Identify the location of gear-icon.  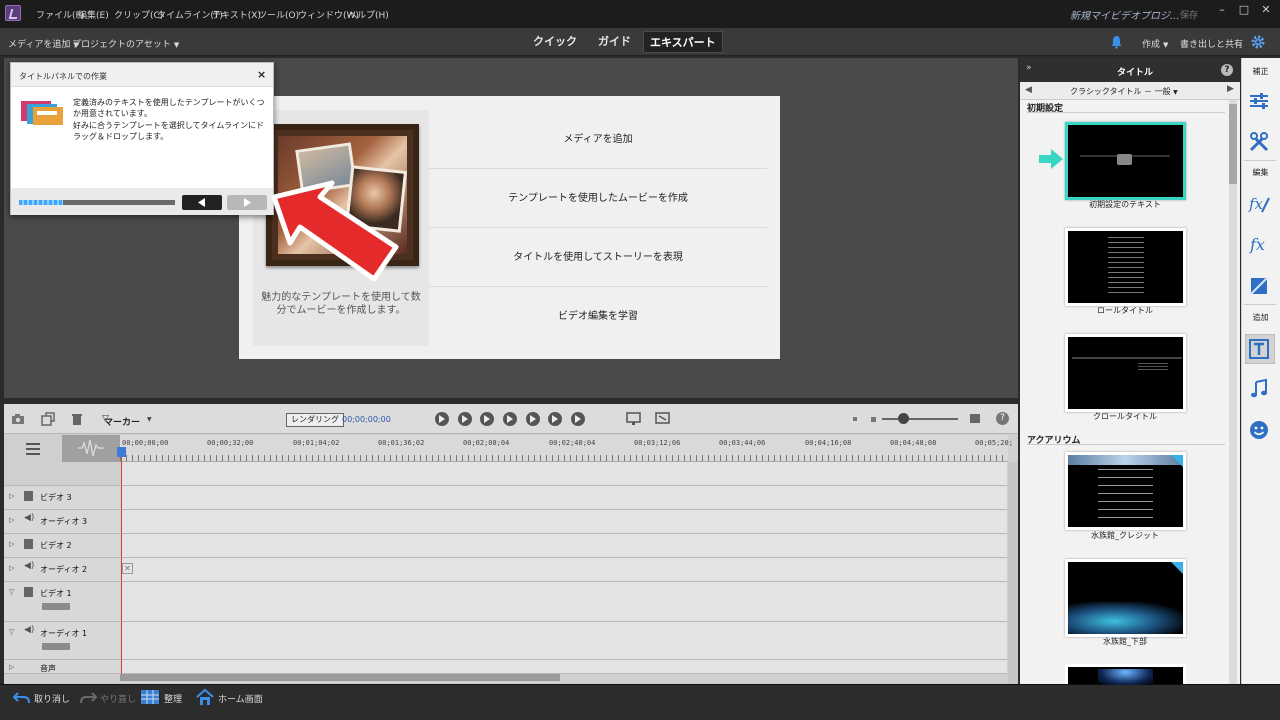
(1258, 42).